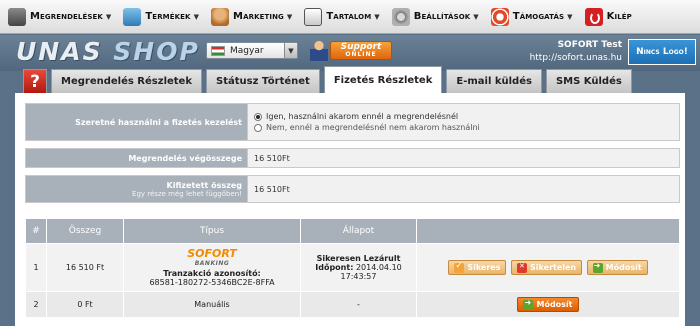 This screenshot has width=700, height=326. What do you see at coordinates (220, 16) in the screenshot?
I see `marketing-icon` at bounding box center [220, 16].